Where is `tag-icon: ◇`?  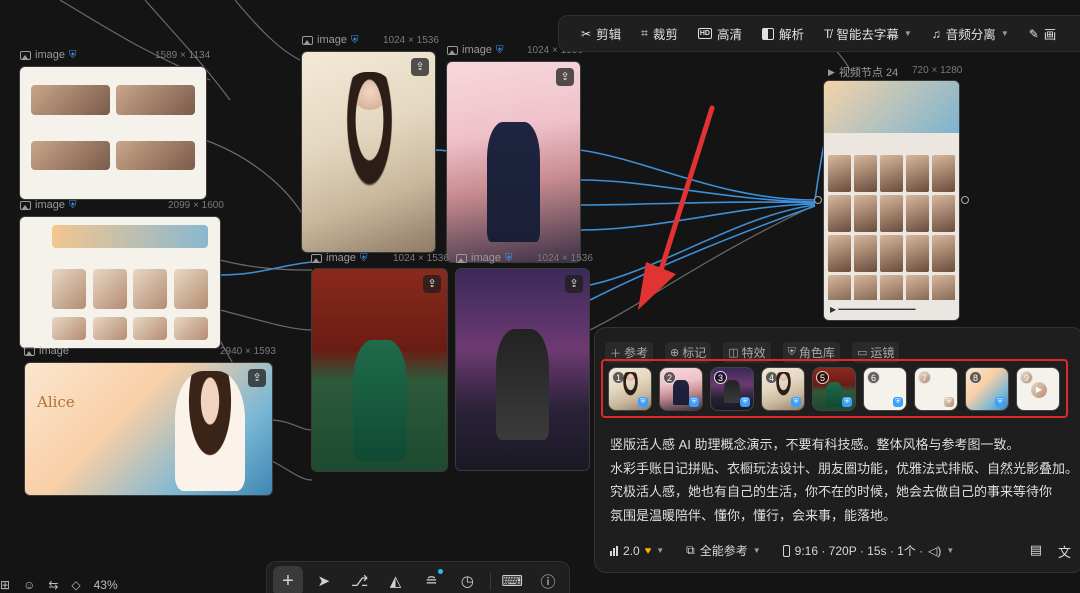 tag-icon: ◇ is located at coordinates (75, 585).